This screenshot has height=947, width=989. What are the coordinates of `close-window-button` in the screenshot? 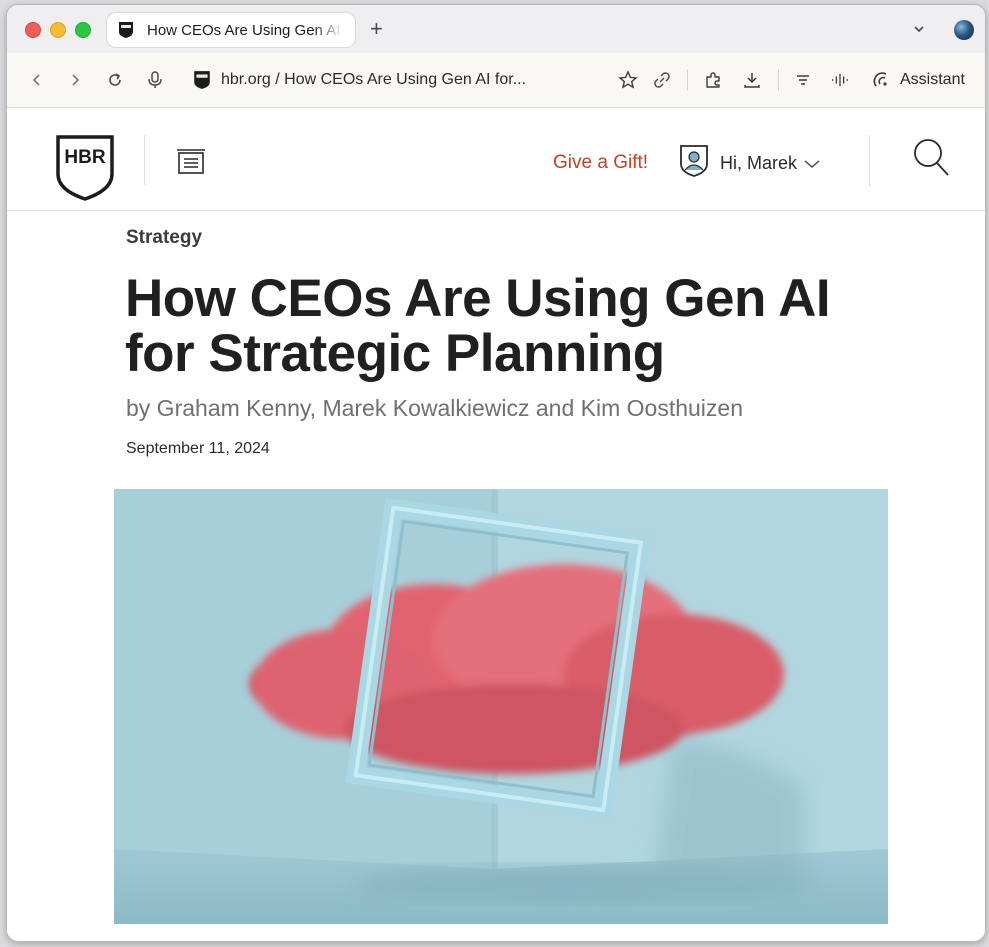 It's located at (33, 30).